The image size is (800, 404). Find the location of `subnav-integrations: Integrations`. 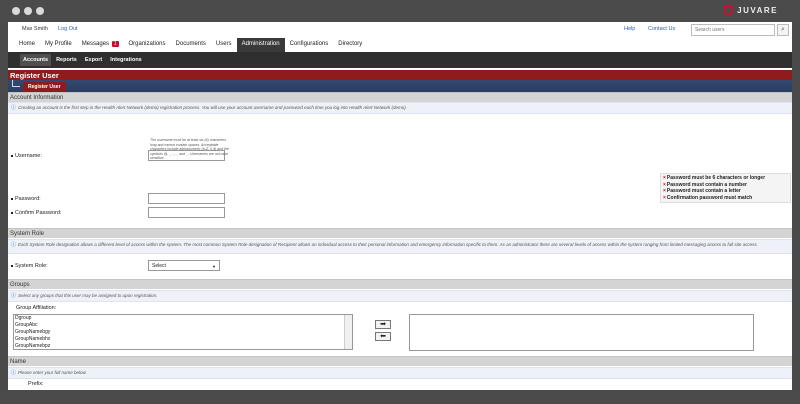

subnav-integrations: Integrations is located at coordinates (125, 60).